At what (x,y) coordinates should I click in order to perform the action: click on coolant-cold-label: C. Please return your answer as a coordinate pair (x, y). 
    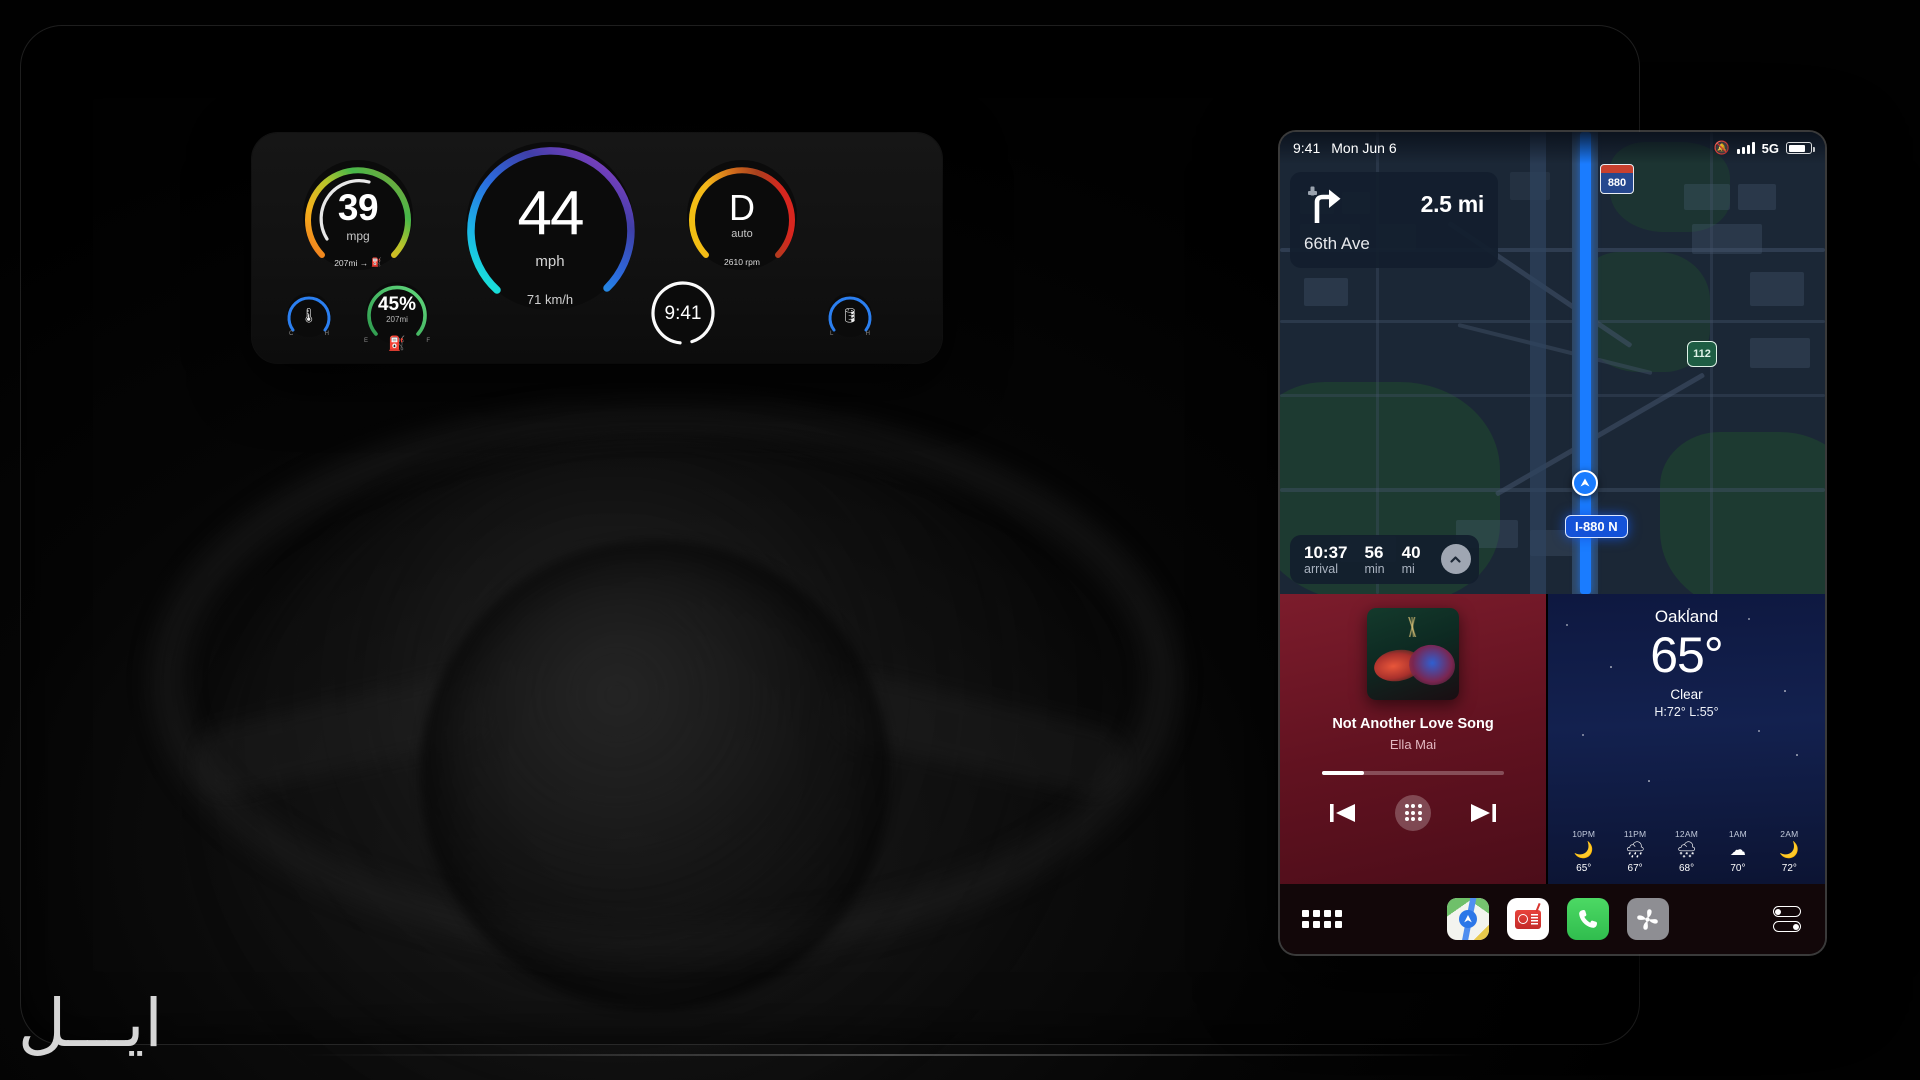
    Looking at the image, I should click on (291, 334).